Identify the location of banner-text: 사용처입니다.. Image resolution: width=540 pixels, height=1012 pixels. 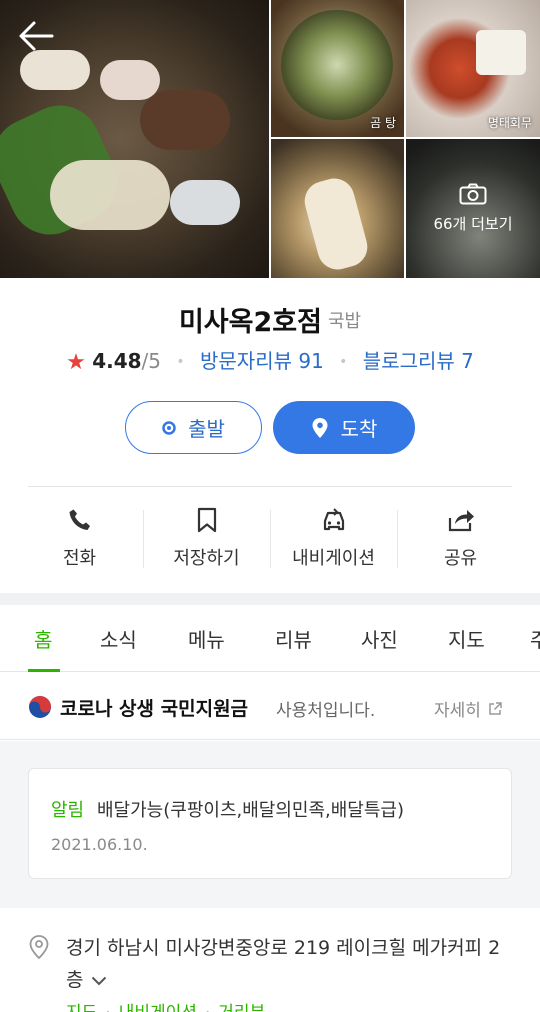
(326, 711).